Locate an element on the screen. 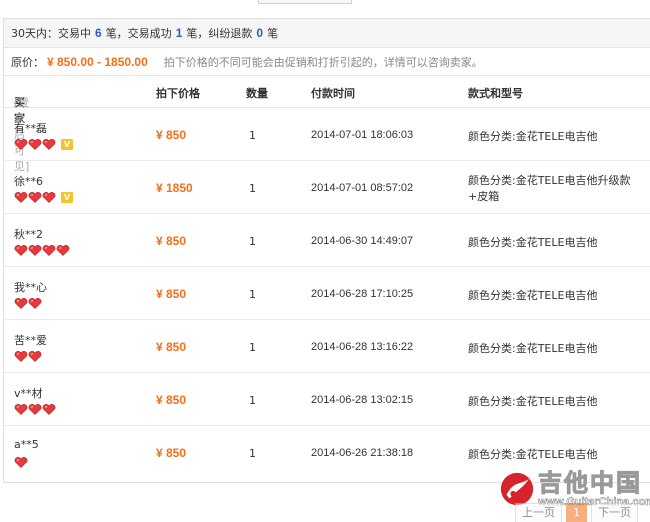 The width and height of the screenshot is (650, 522). original-price-label: 原价： is located at coordinates (27, 62).